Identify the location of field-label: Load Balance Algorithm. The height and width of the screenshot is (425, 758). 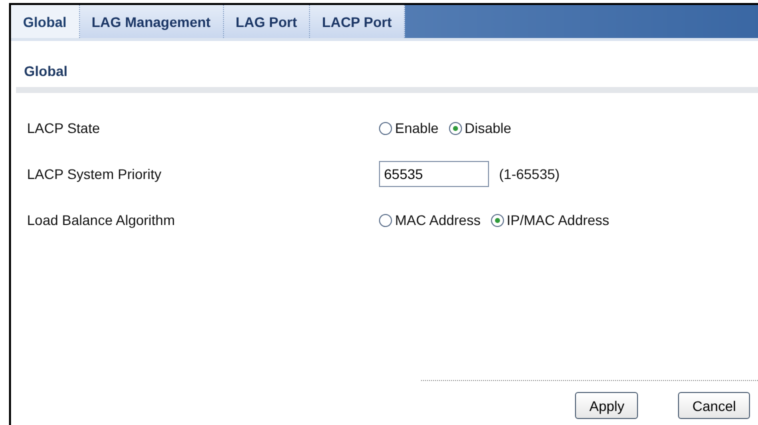
(101, 220).